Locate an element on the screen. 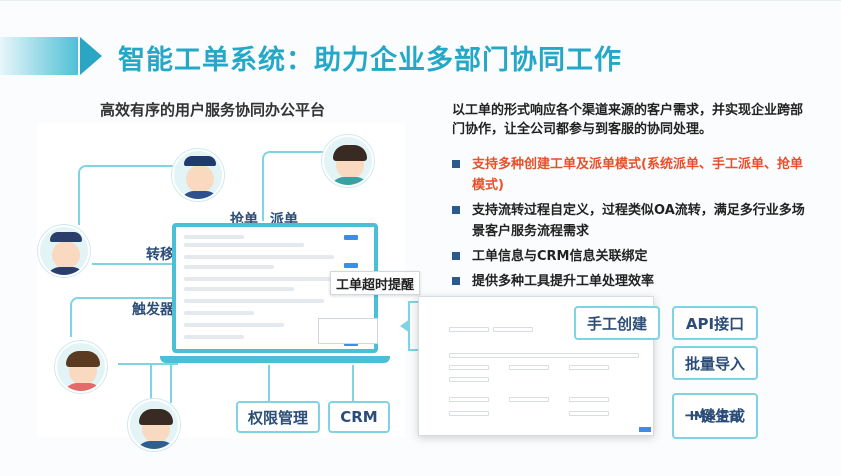  feature-text: 工单信息与CRM信息关联绑定 is located at coordinates (560, 256).